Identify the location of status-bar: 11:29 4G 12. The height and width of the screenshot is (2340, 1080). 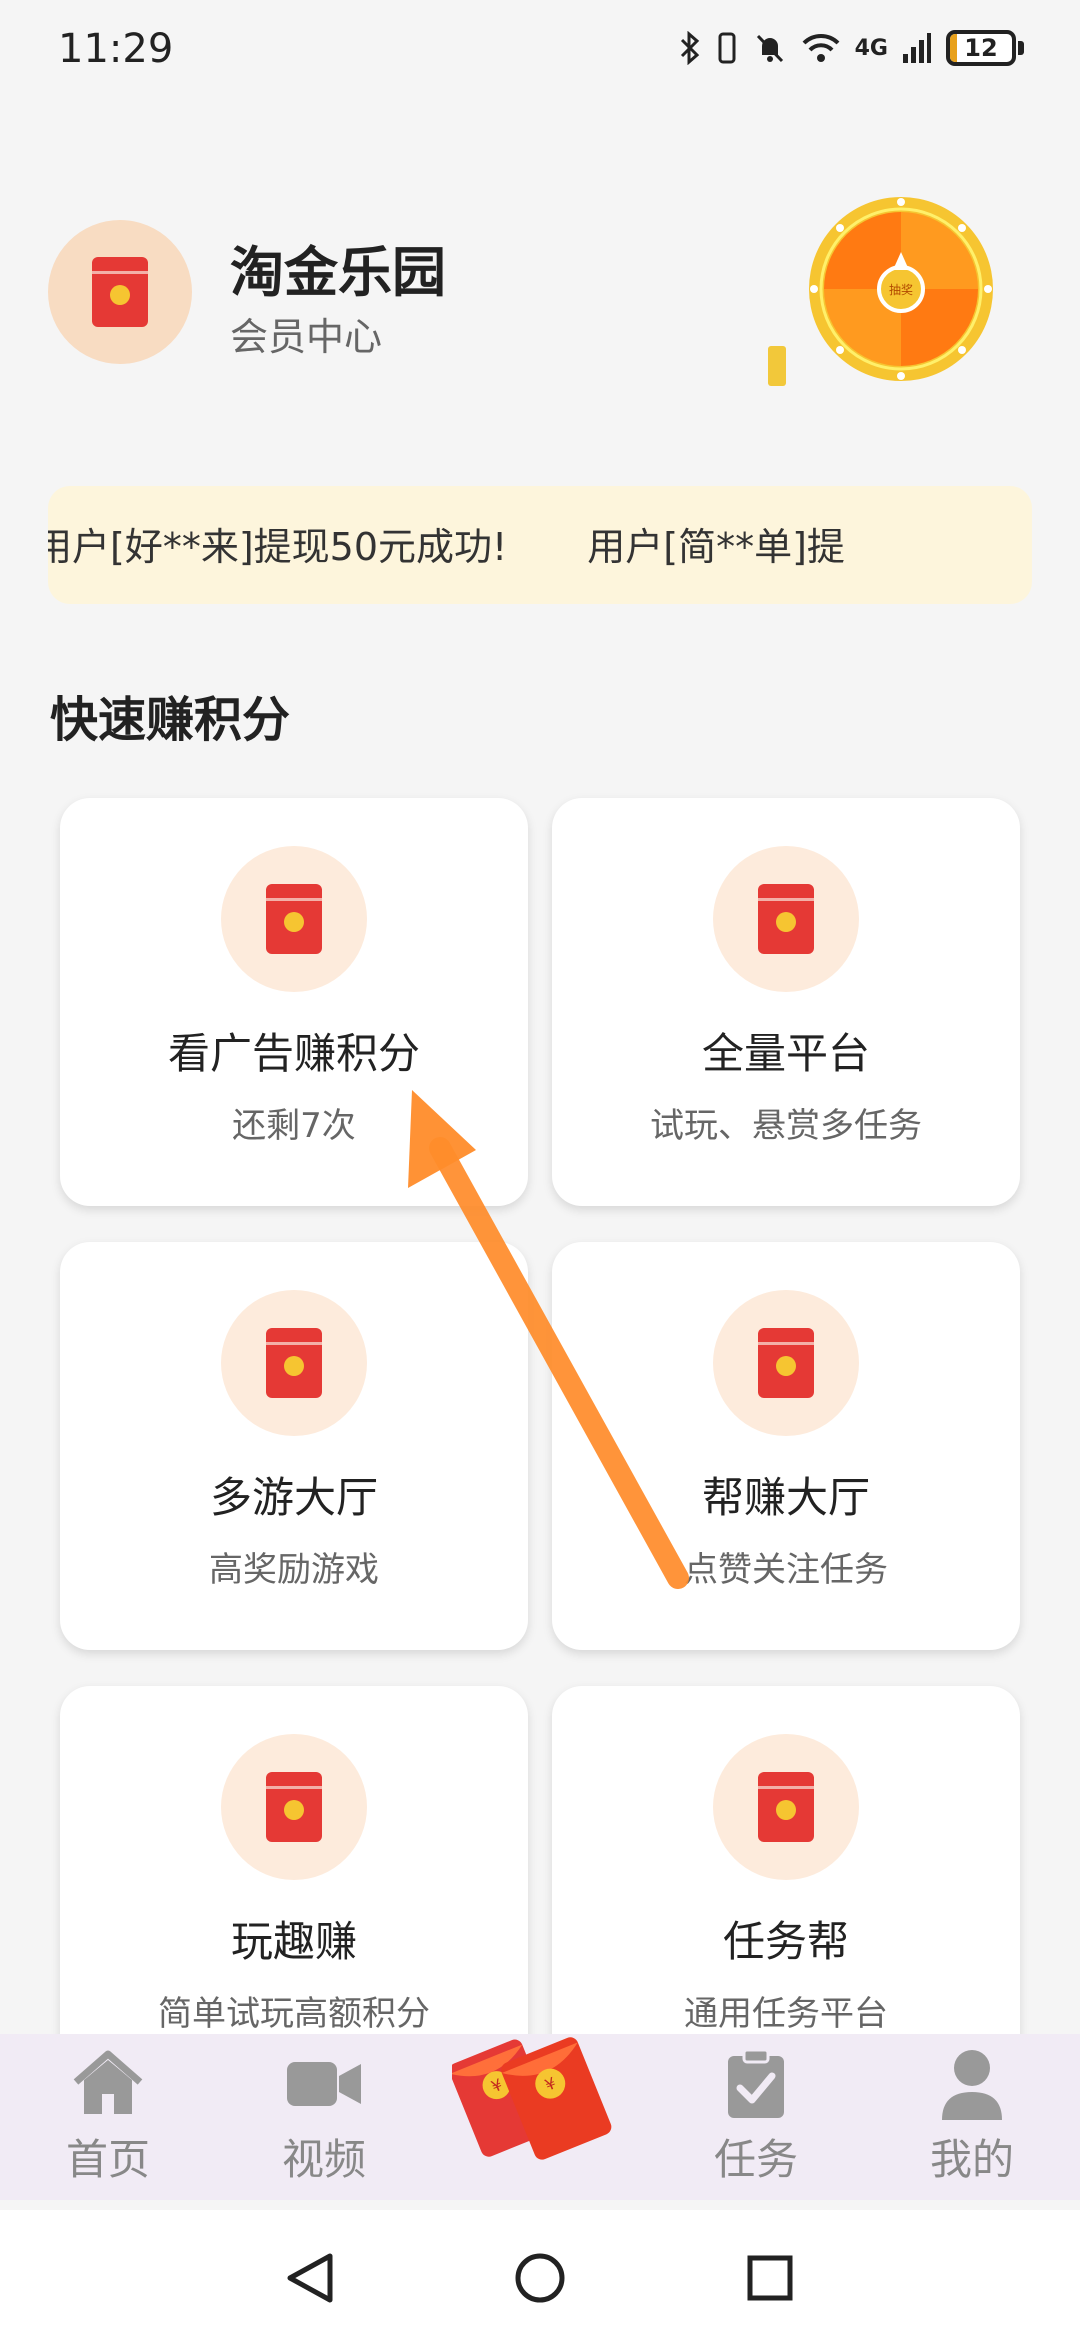
(540, 50).